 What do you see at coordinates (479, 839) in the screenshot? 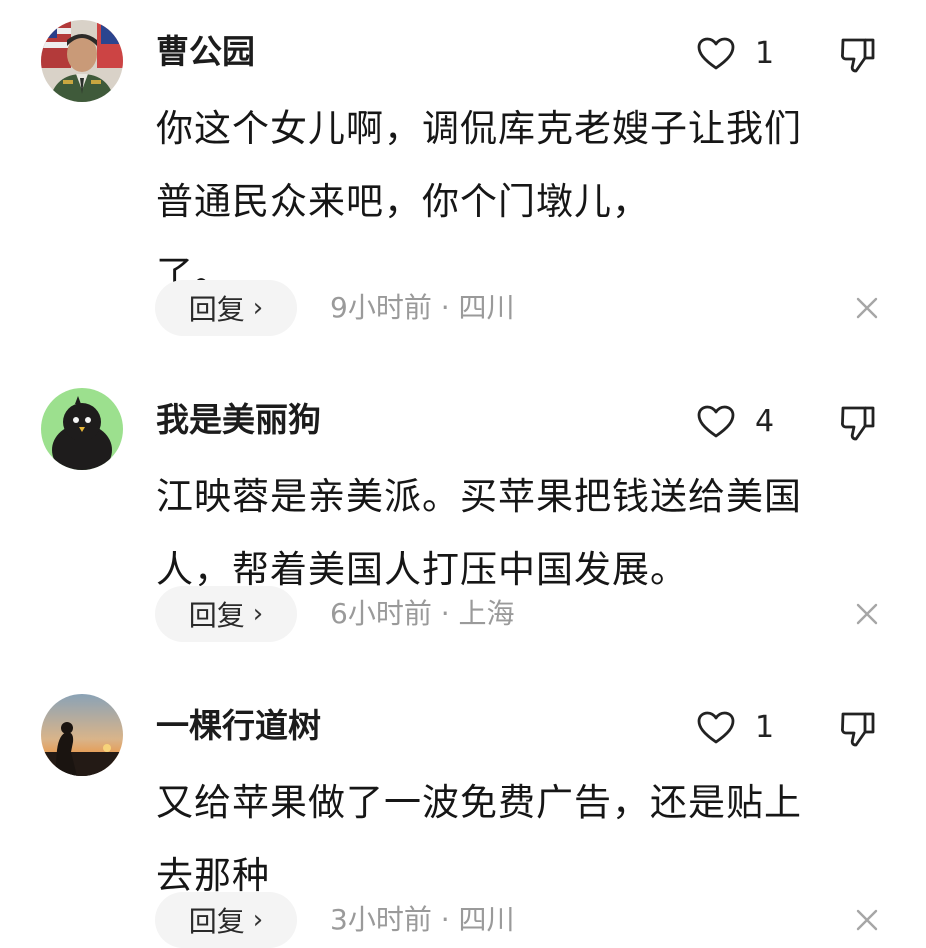
I see `comment-text: 又给苹果做了一波免费广告，还是贴上 去那种` at bounding box center [479, 839].